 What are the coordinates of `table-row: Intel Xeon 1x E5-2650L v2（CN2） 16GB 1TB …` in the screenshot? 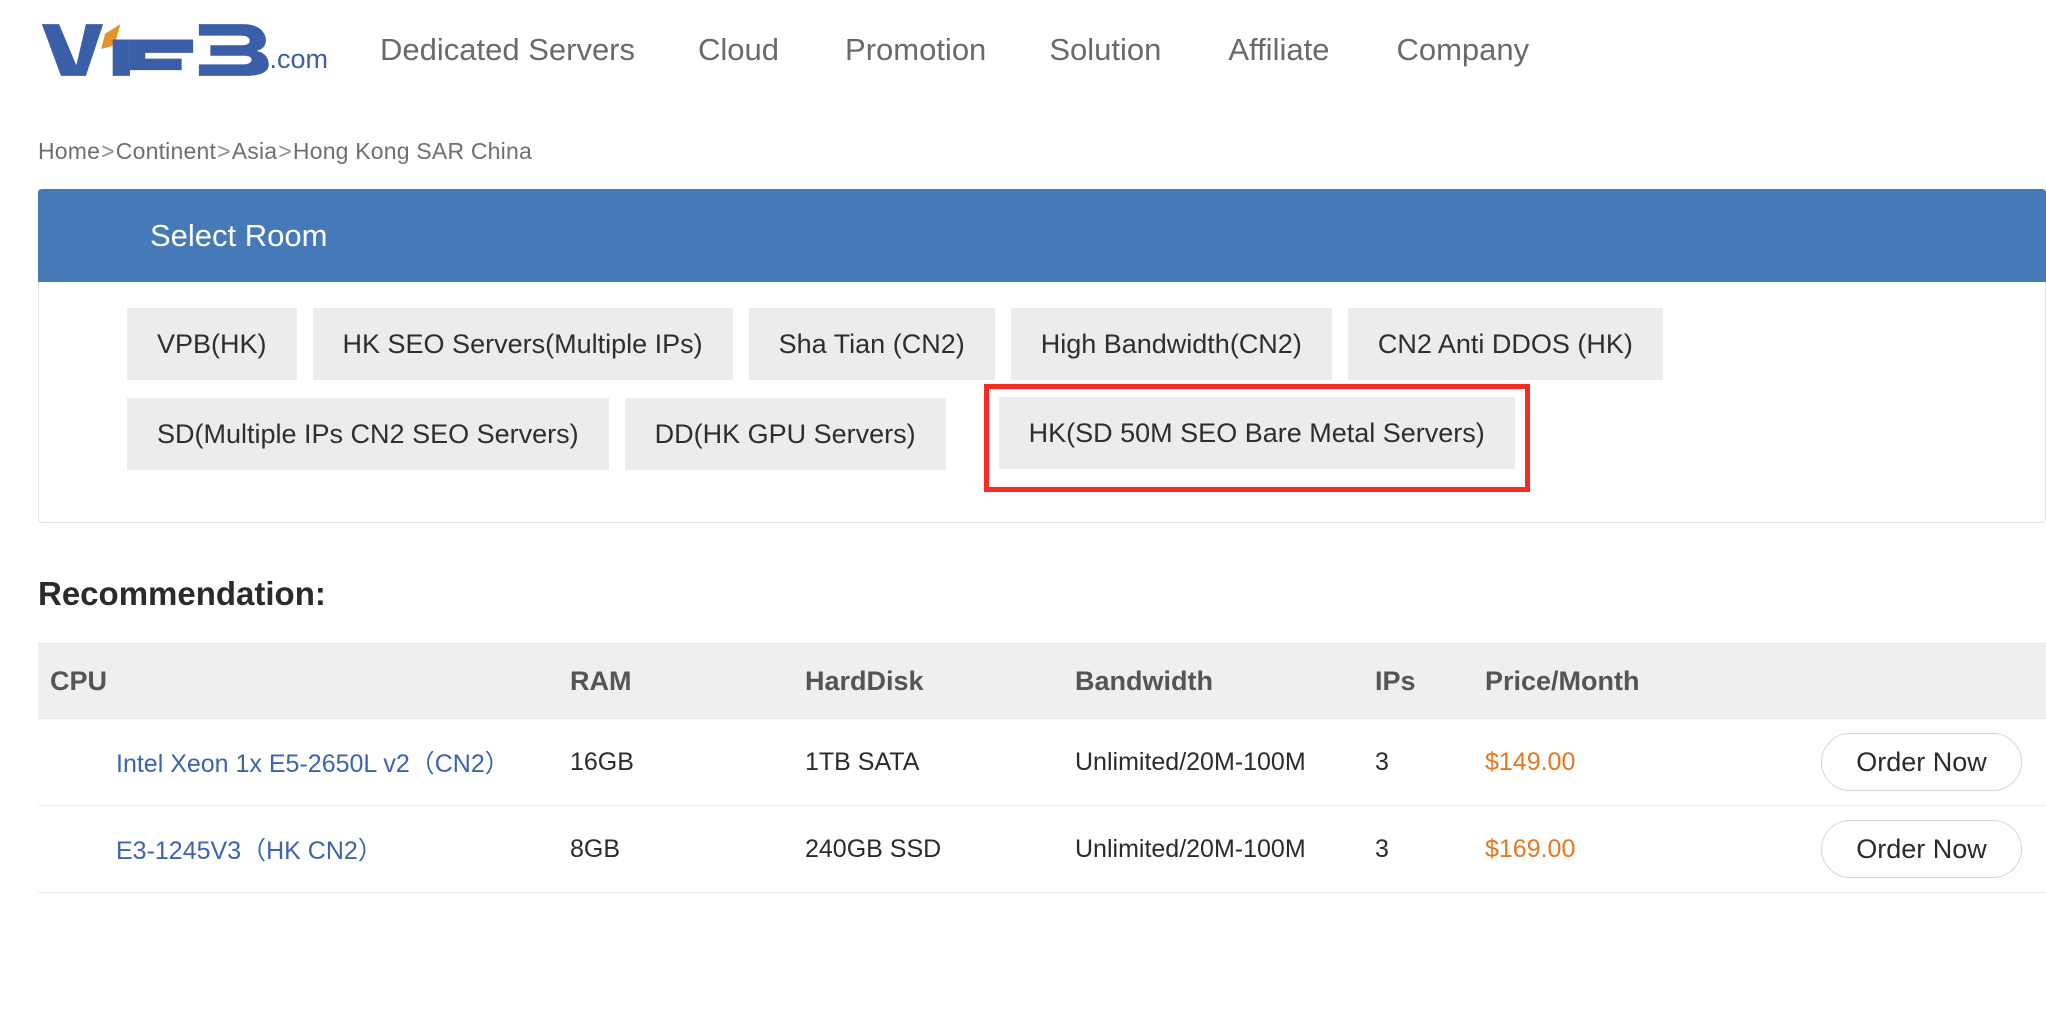 It's located at (1042, 762).